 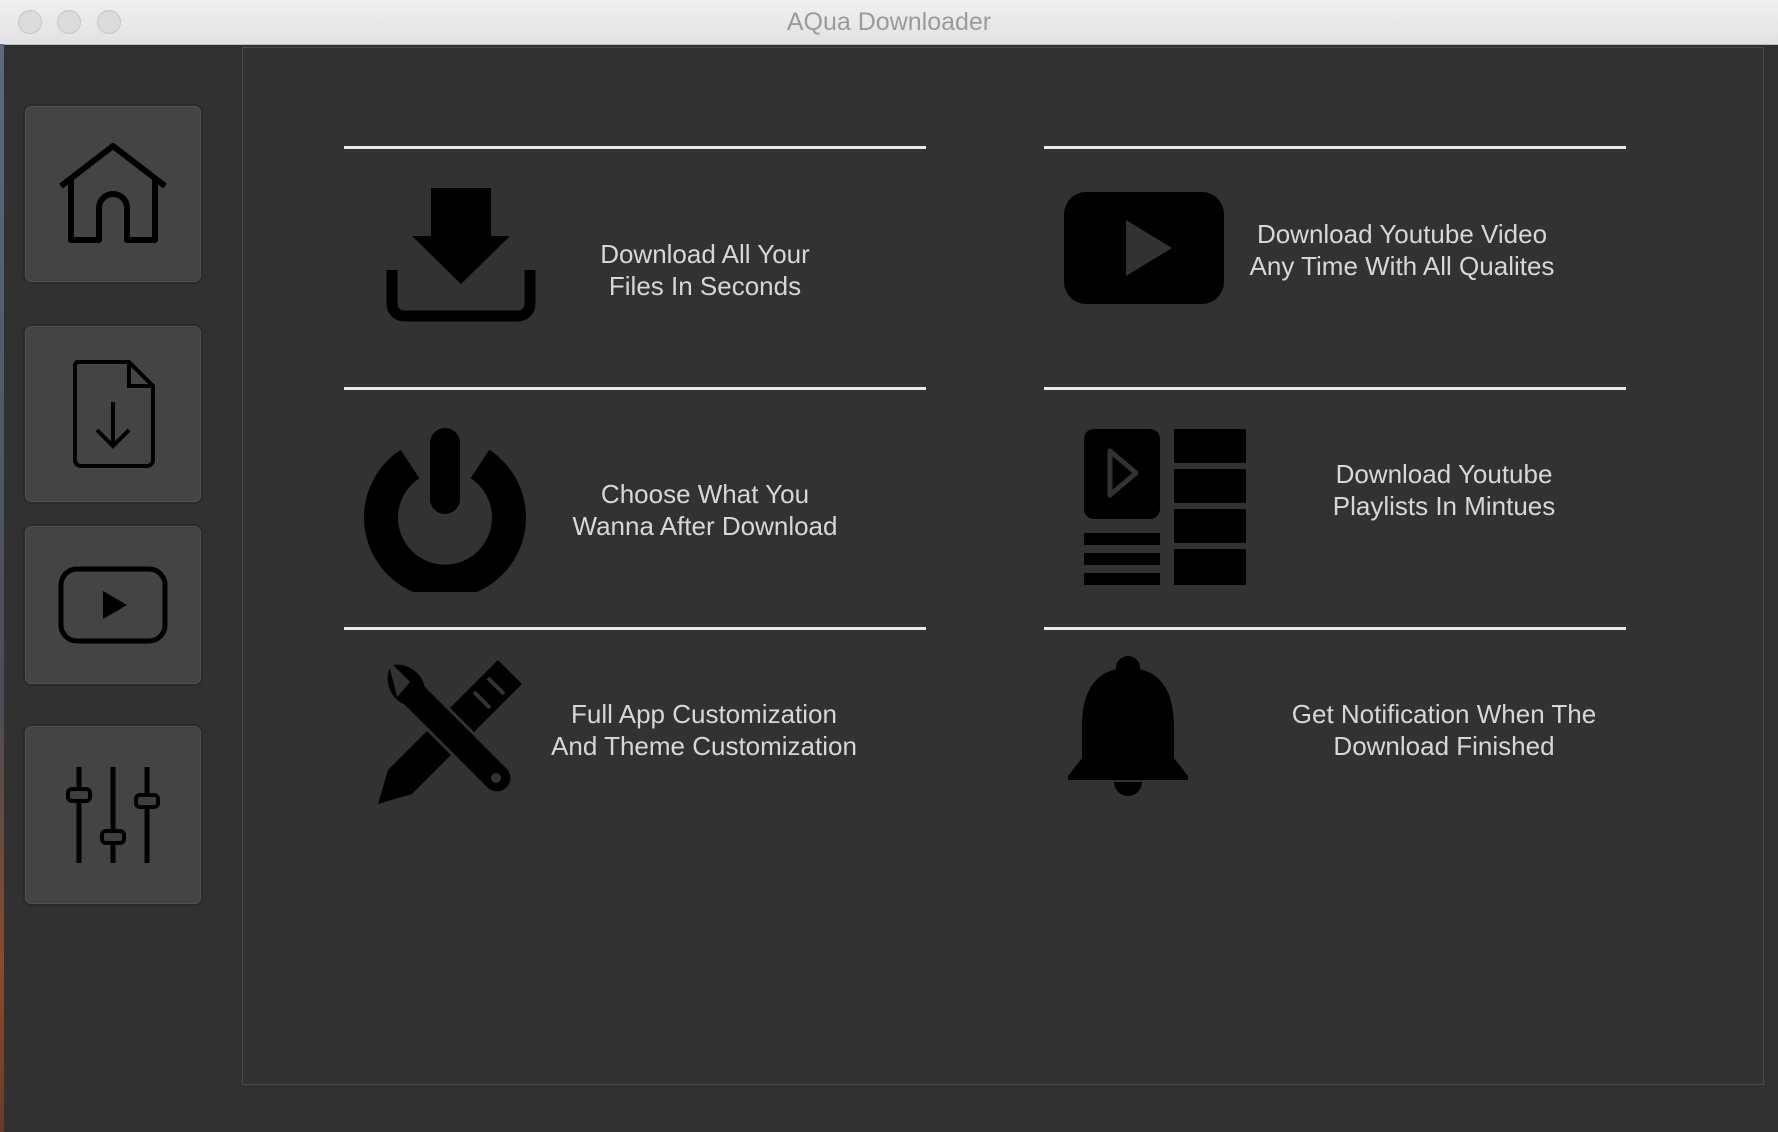 I want to click on power-icon, so click(x=445, y=510).